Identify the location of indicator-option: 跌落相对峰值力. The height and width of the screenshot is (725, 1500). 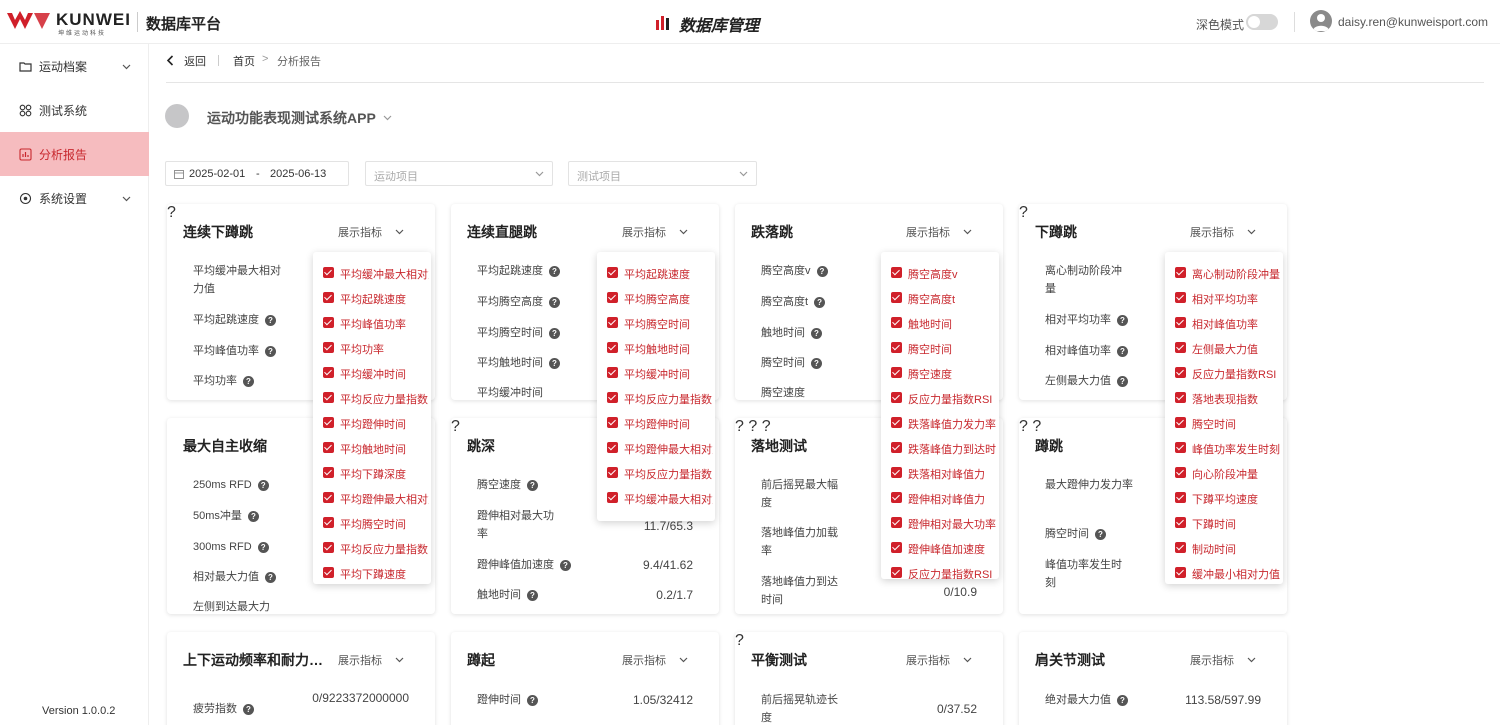
(944, 473).